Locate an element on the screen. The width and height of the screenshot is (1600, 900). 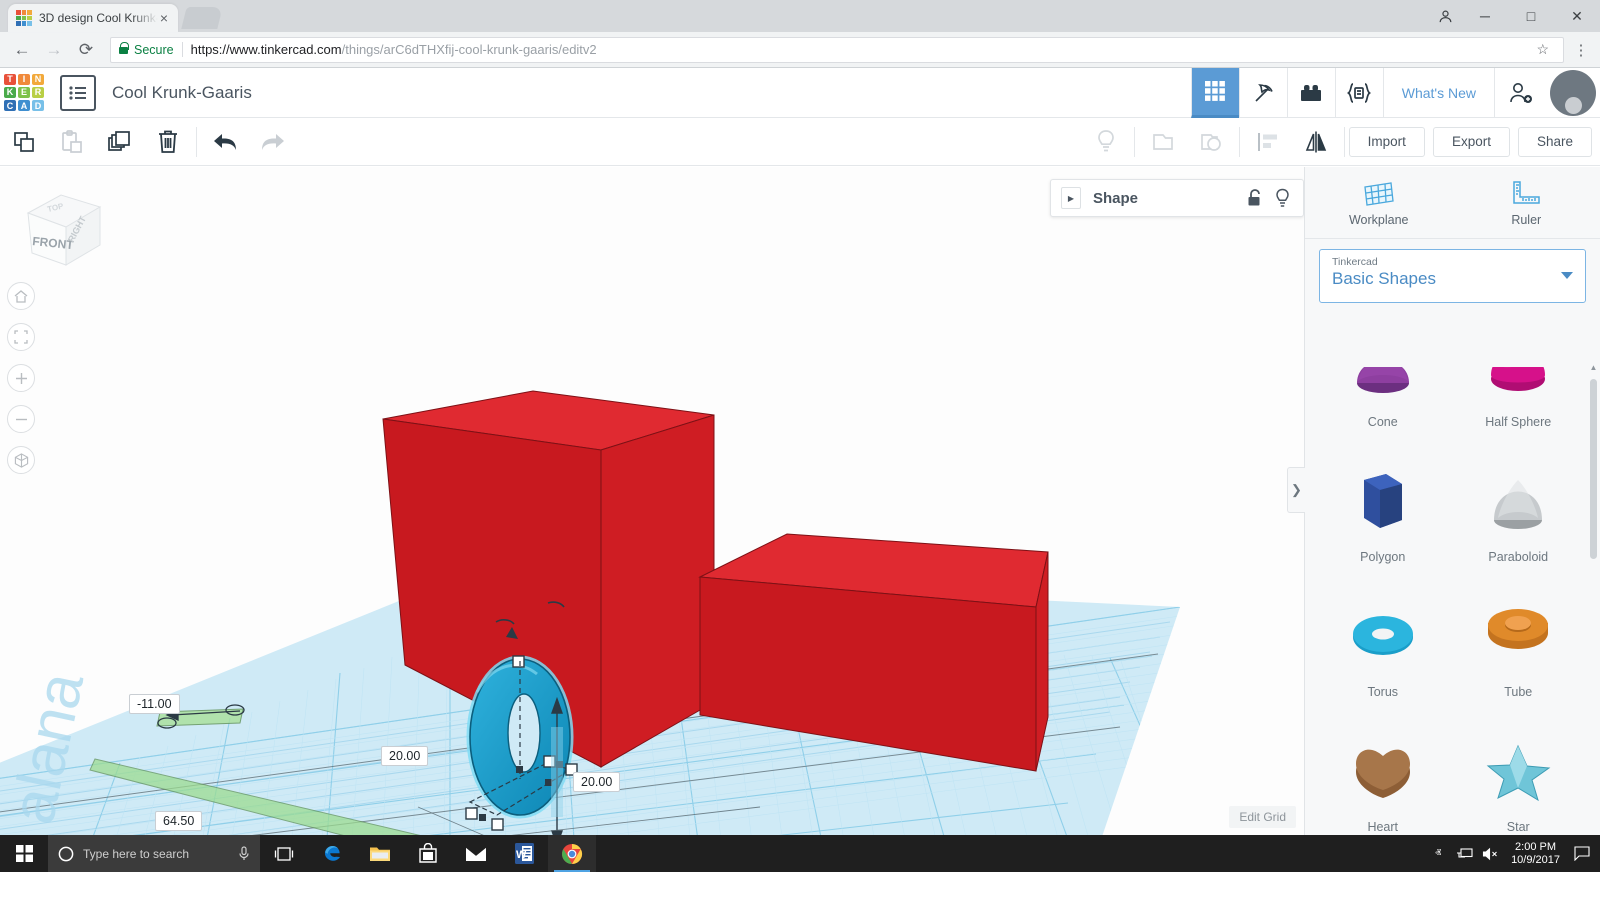
shape-item-paraboloid: Paraboloid is located at coordinates (1519, 517).